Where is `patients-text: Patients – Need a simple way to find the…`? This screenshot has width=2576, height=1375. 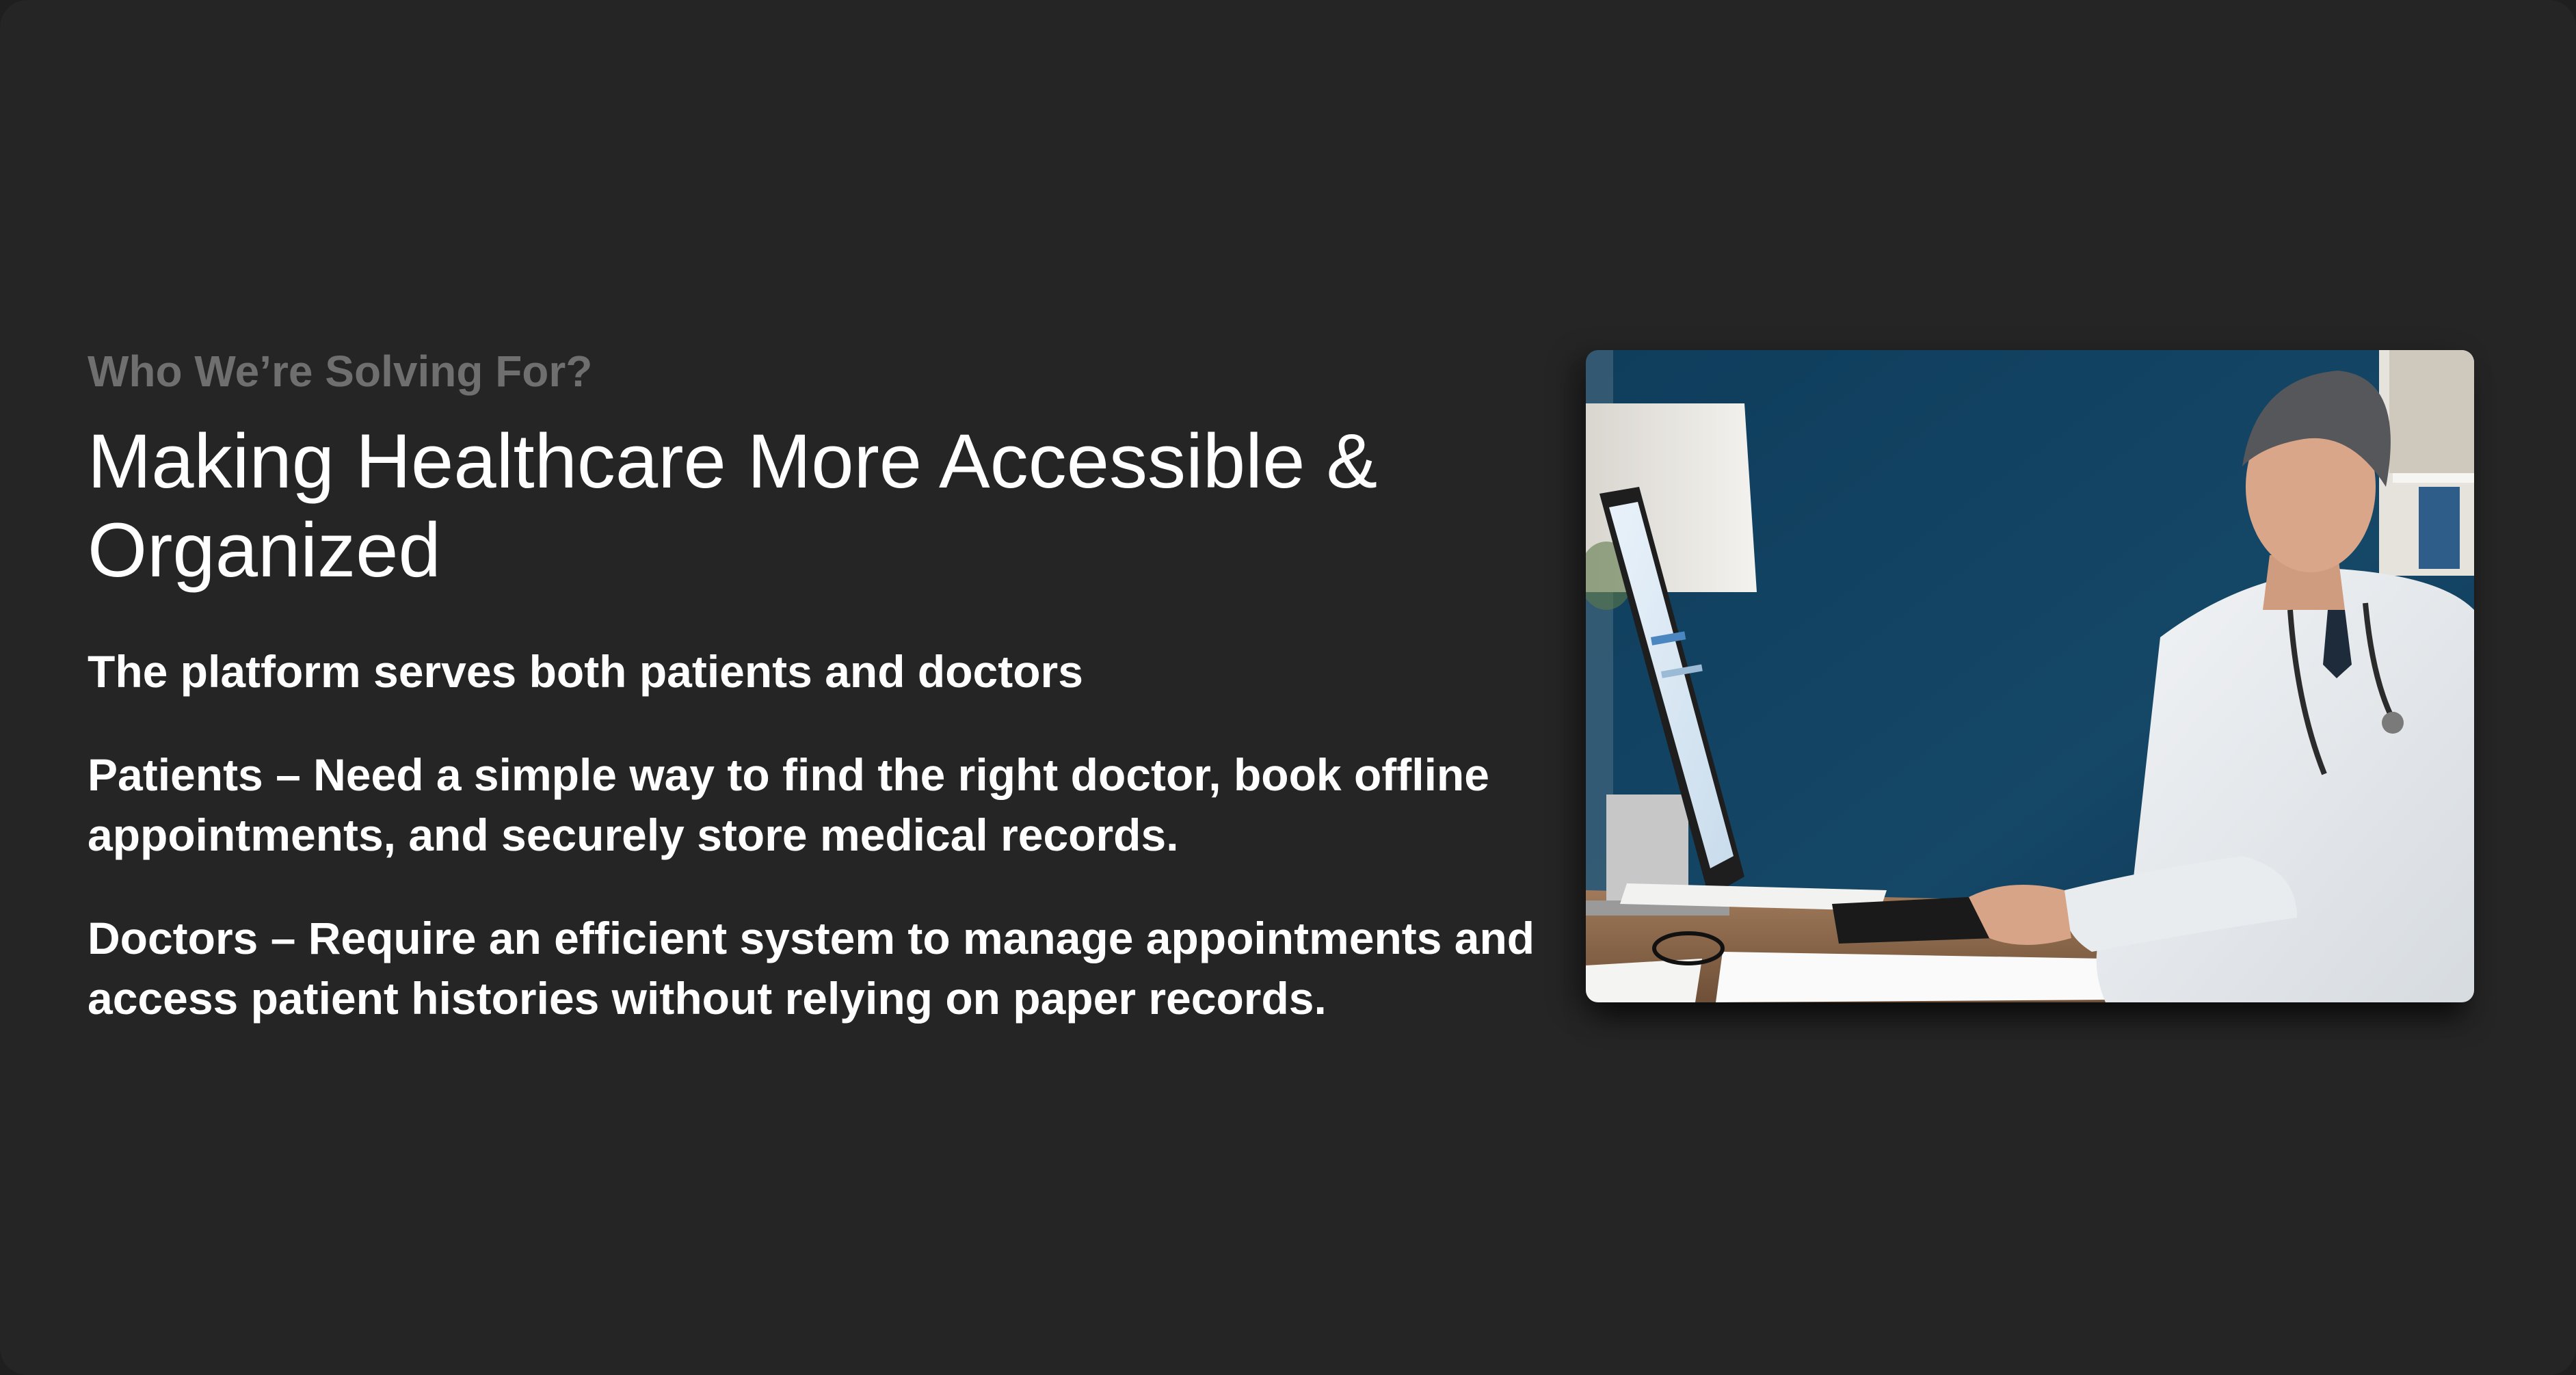
patients-text: Patients – Need a simple way to find the… is located at coordinates (788, 804).